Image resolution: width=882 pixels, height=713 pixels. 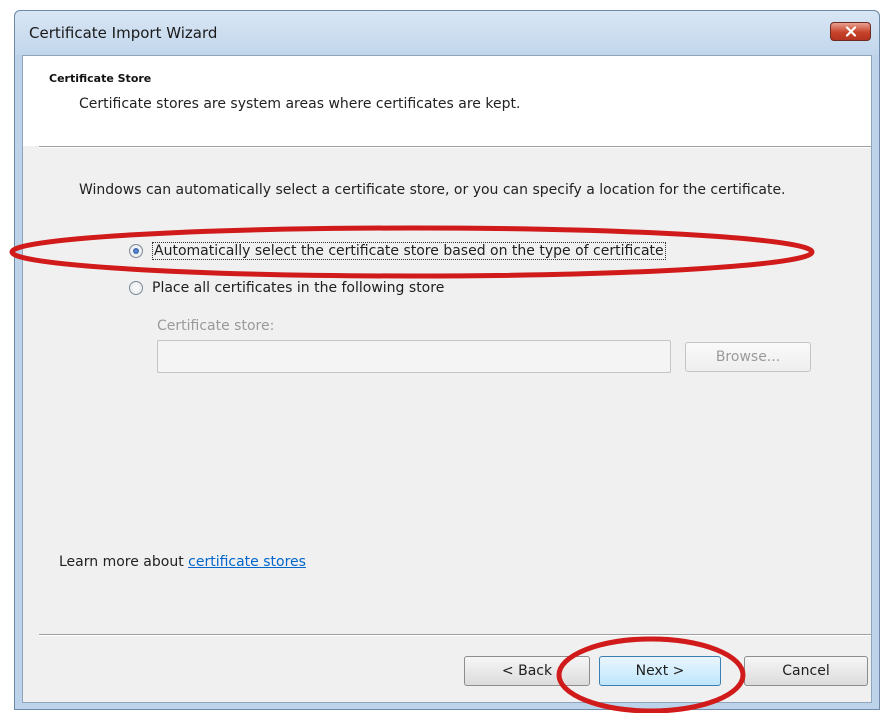 I want to click on radio-button-unselected, so click(x=136, y=288).